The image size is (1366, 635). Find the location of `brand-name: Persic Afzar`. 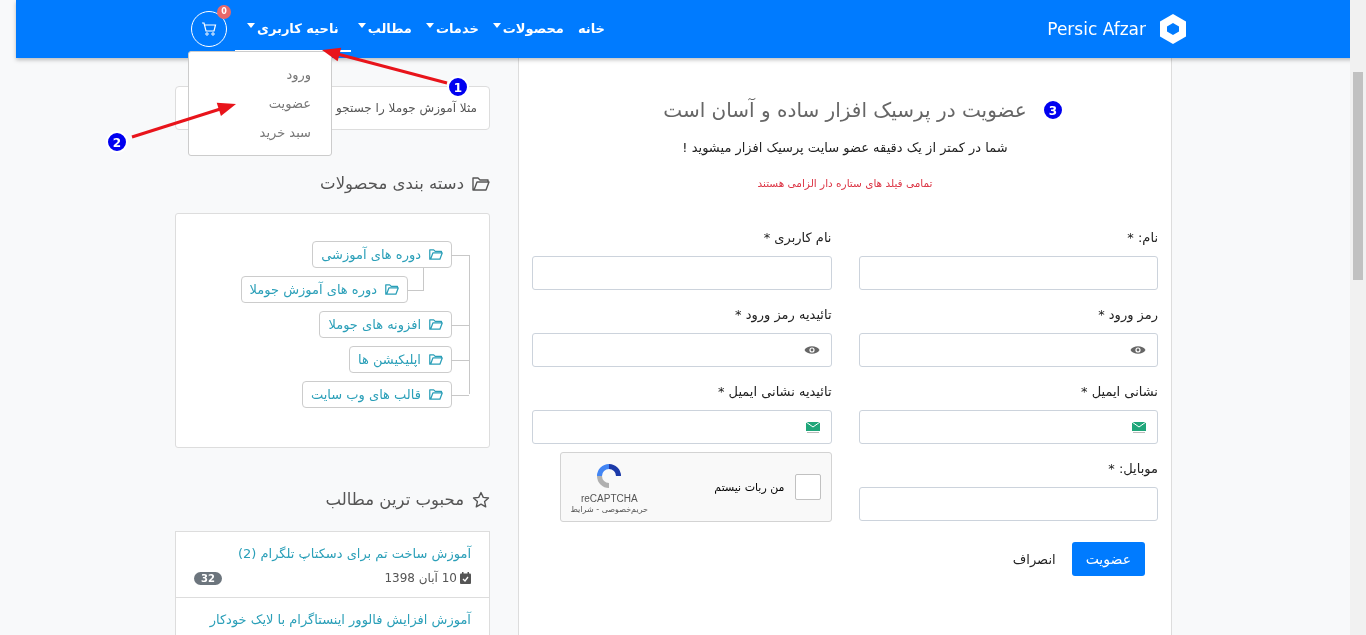

brand-name: Persic Afzar is located at coordinates (1096, 29).